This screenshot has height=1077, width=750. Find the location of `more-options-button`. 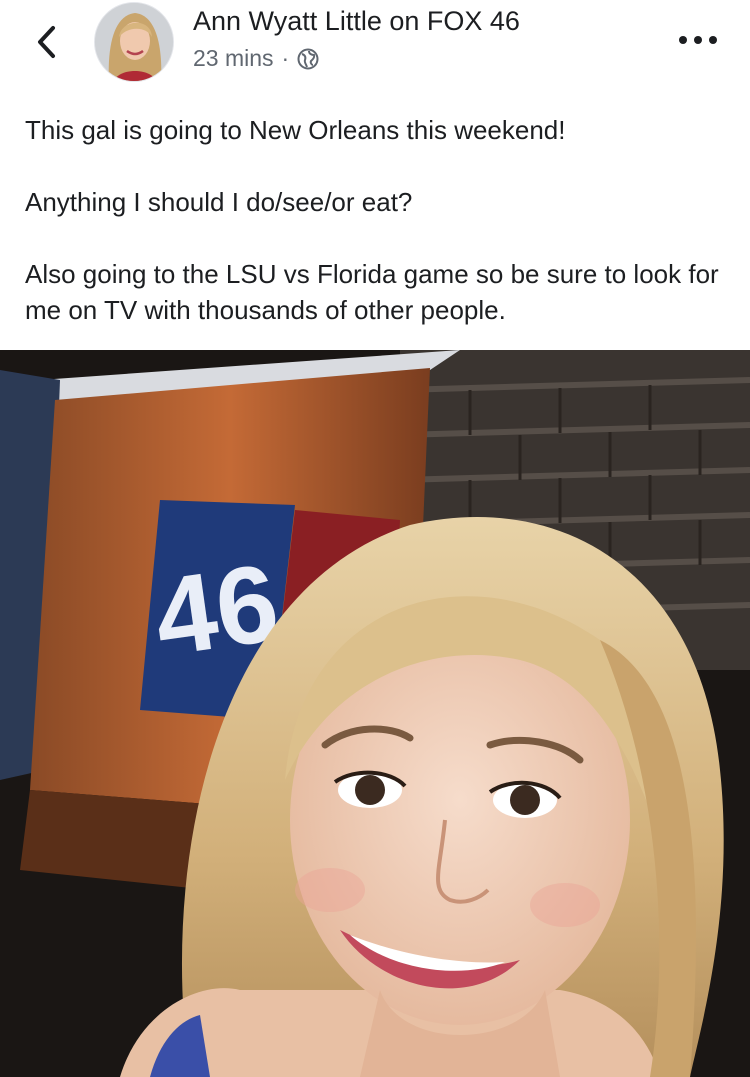

more-options-button is located at coordinates (698, 41).